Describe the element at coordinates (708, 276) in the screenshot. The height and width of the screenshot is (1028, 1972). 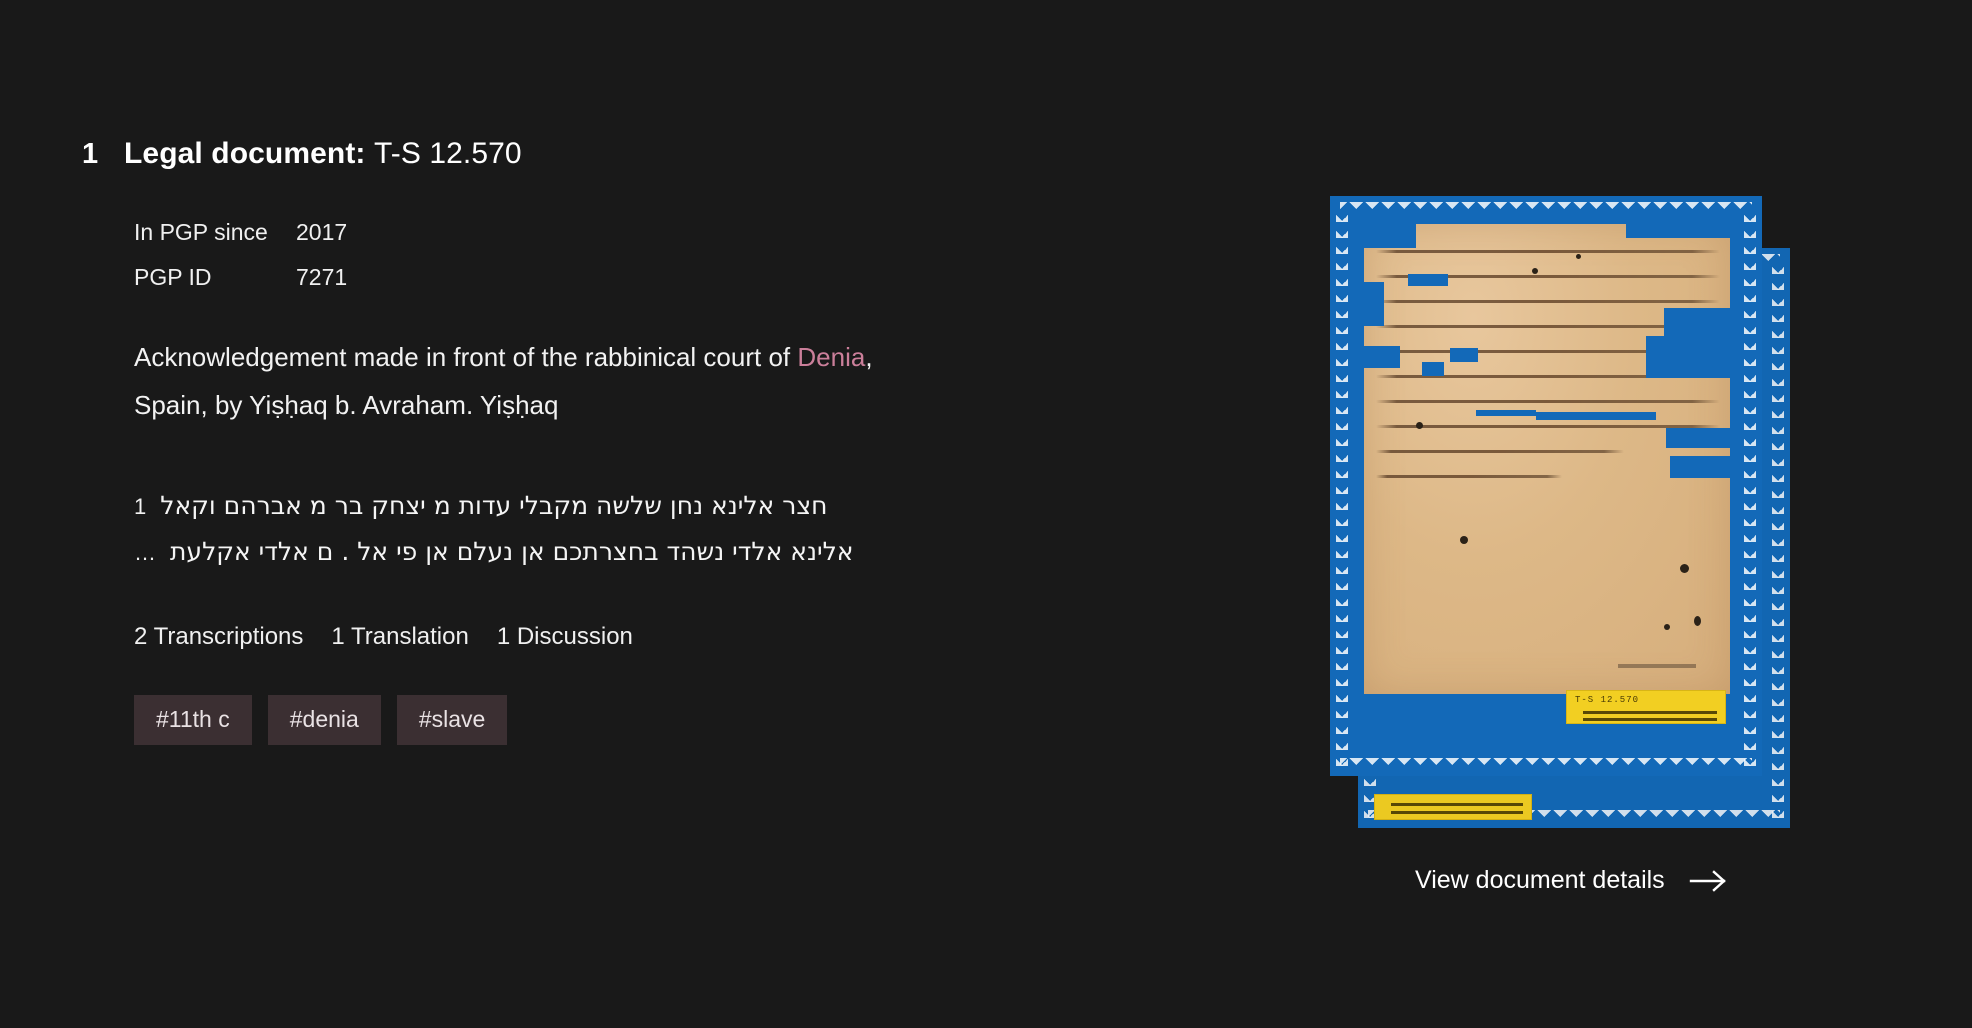
I see `metadata-row: PGP ID 7271` at that location.